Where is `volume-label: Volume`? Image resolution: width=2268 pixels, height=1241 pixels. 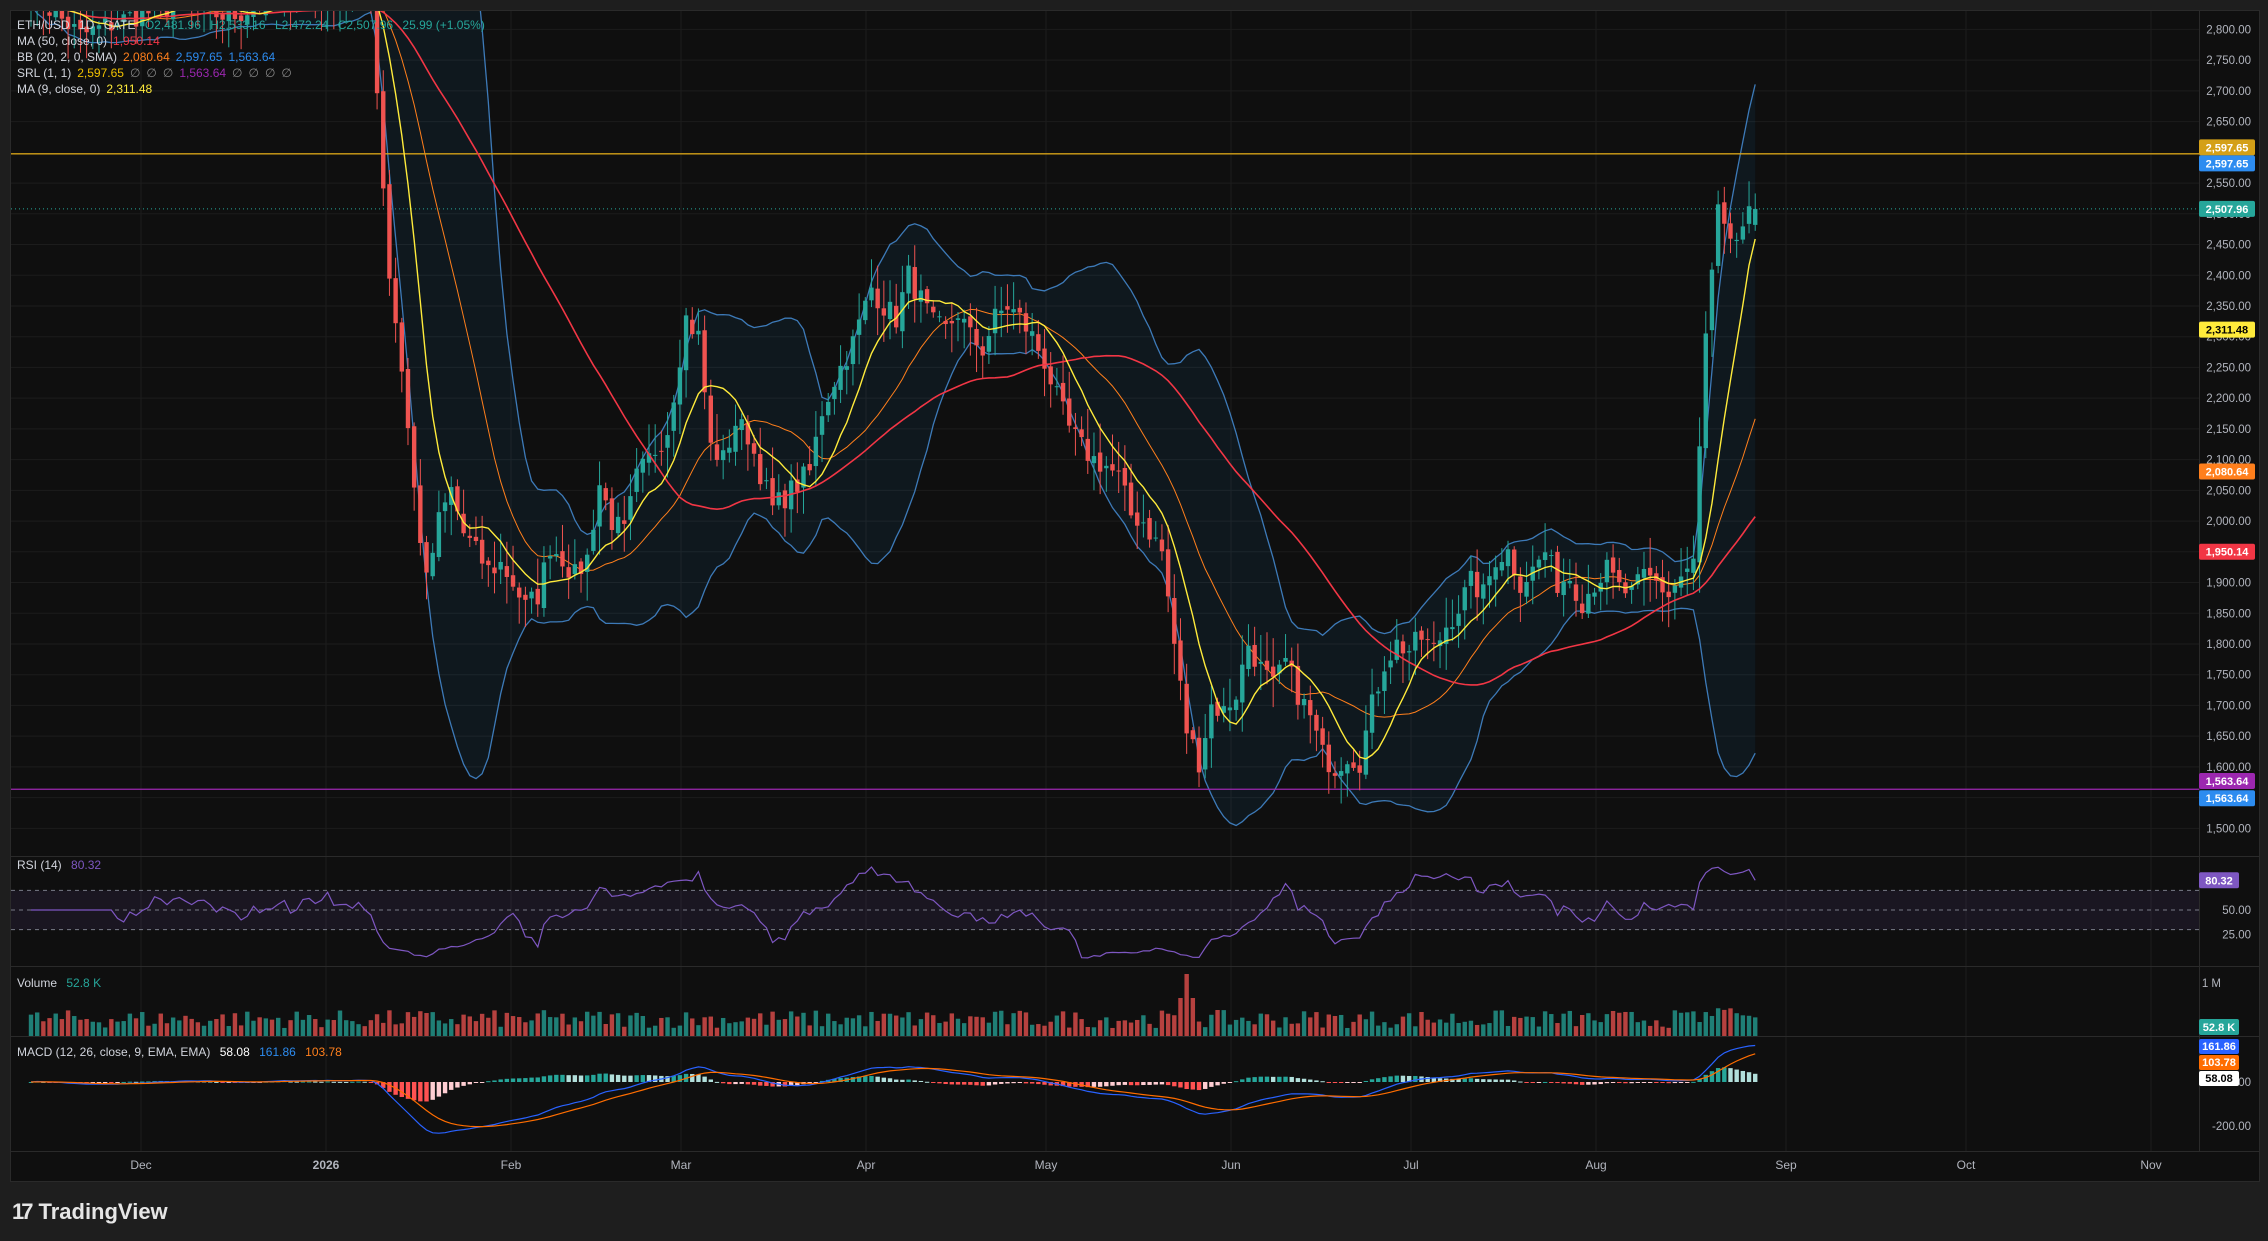
volume-label: Volume is located at coordinates (37, 983).